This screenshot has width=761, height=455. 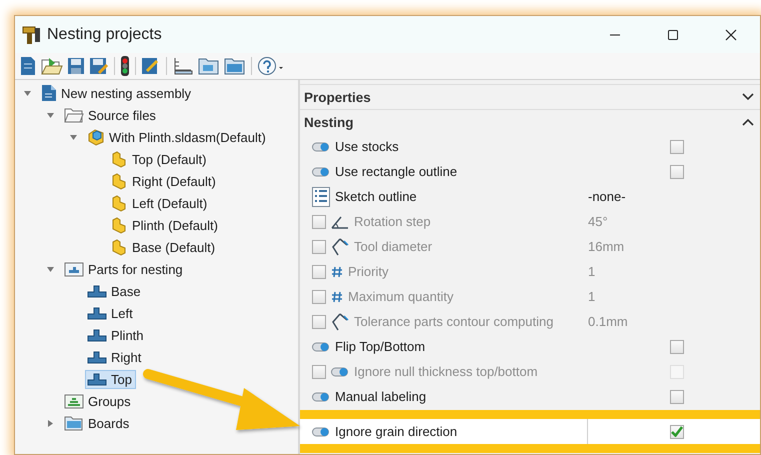 What do you see at coordinates (98, 423) in the screenshot?
I see `tree-item: Boards` at bounding box center [98, 423].